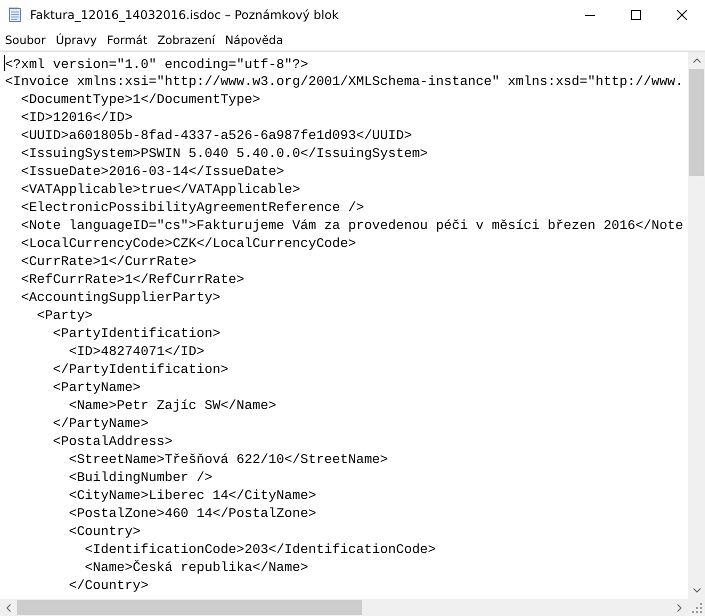 Image resolution: width=705 pixels, height=616 pixels. What do you see at coordinates (100, 424) in the screenshot?
I see `text-line: </PartyName>` at bounding box center [100, 424].